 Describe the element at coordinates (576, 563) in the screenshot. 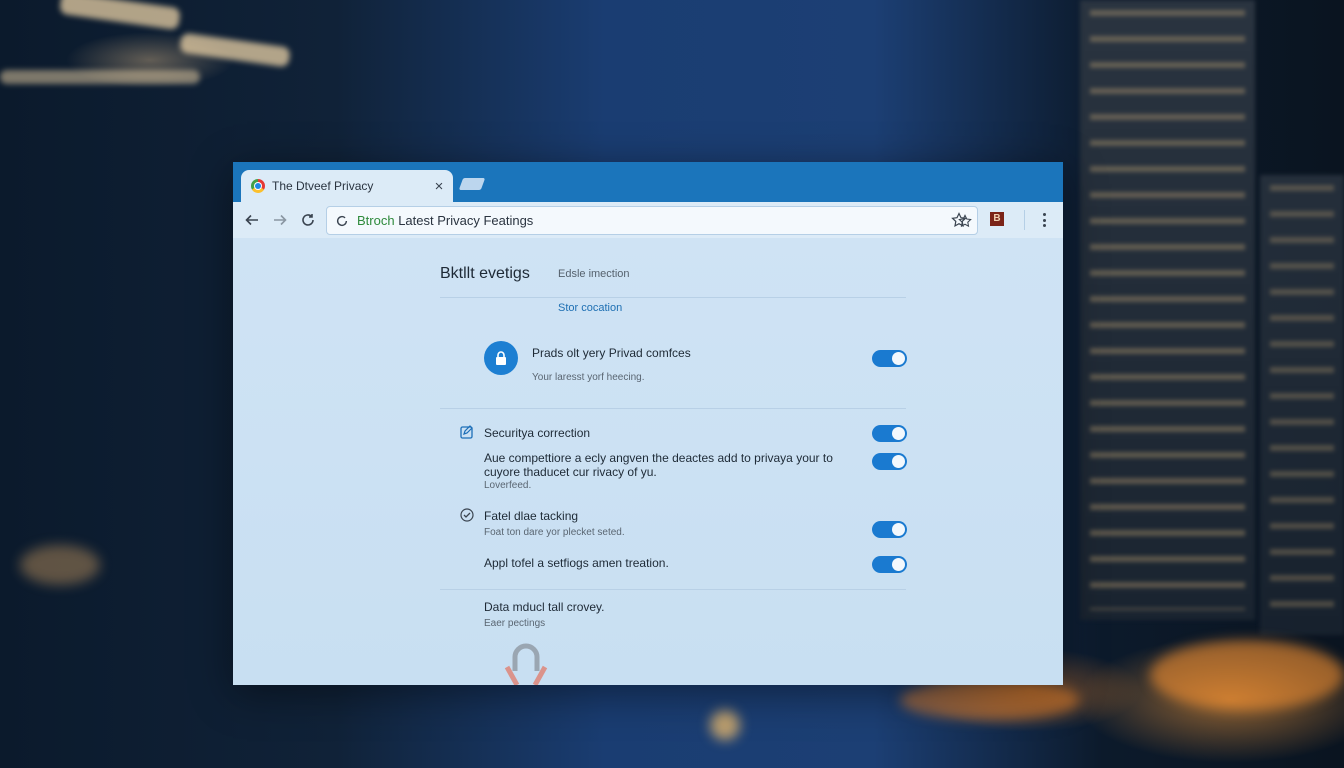

I see `setting-title: Appl tofel a setfiogs amen treation.` at that location.